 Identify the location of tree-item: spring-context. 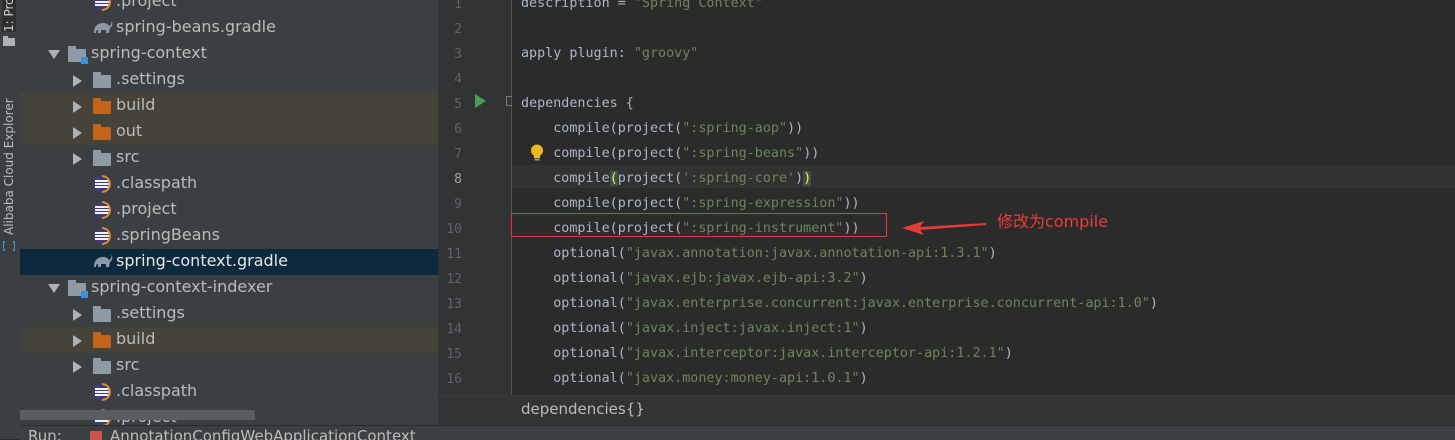
(229, 54).